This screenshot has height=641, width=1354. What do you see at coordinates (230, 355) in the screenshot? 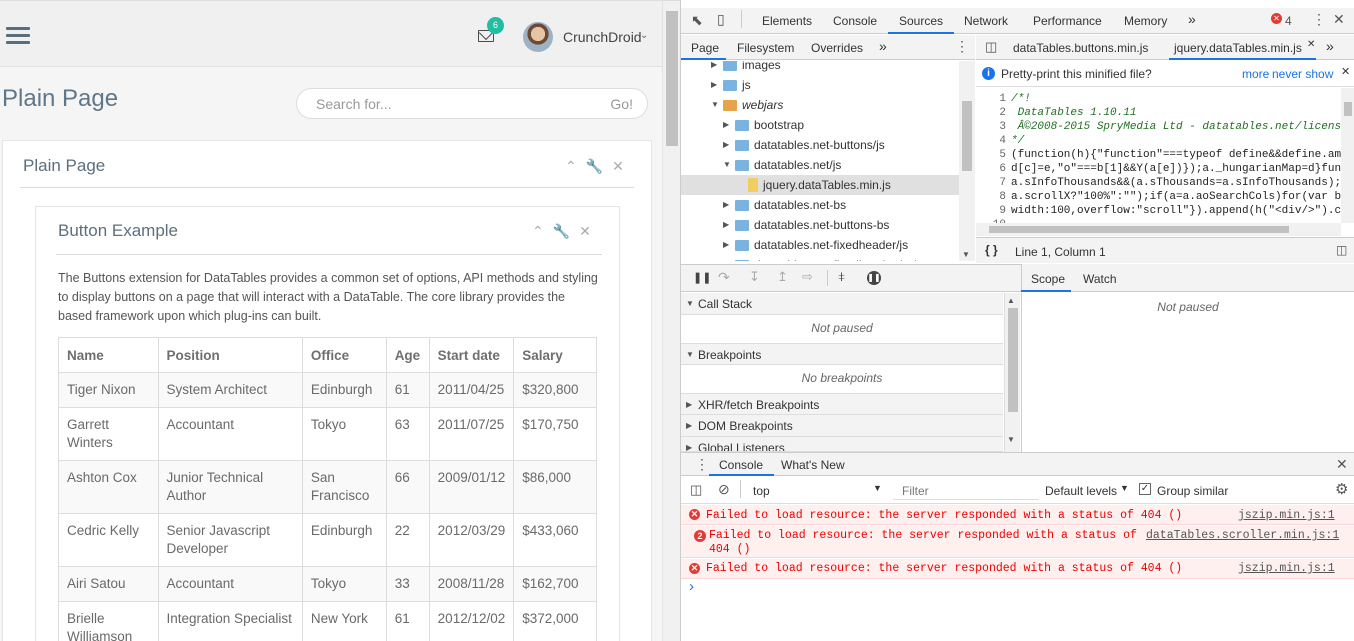
I see `column-header: Position` at bounding box center [230, 355].